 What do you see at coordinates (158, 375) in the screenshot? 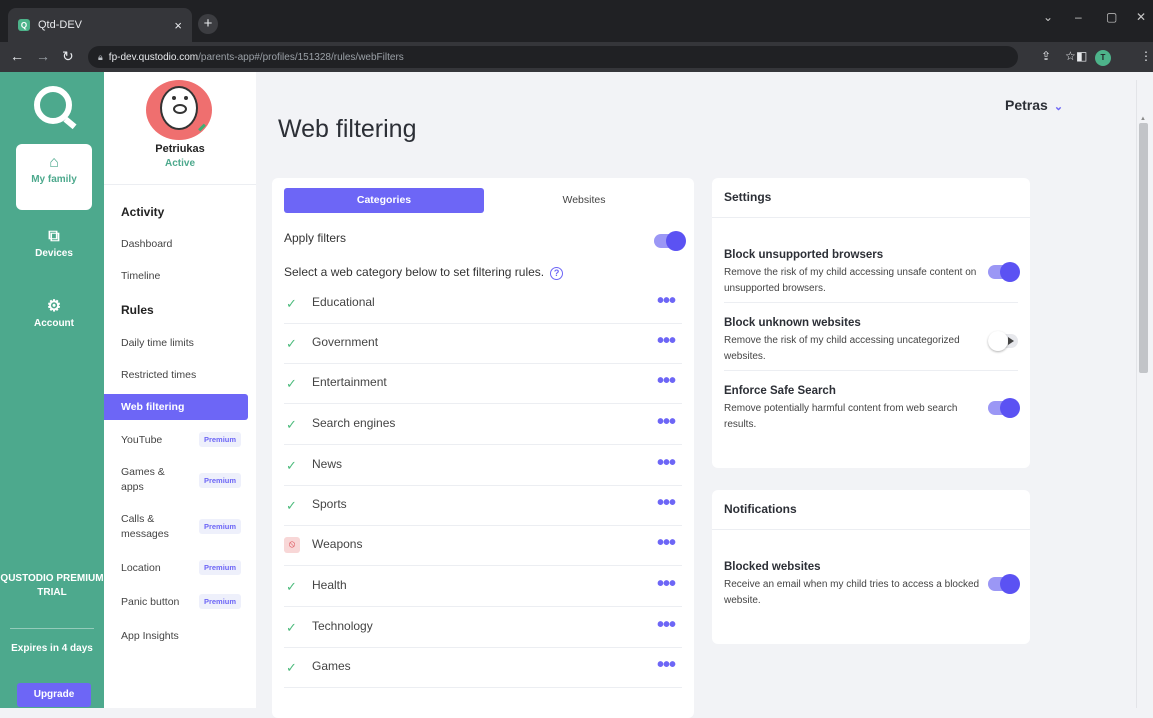
I see `sidebar-item-restricted-times: Restricted times` at bounding box center [158, 375].